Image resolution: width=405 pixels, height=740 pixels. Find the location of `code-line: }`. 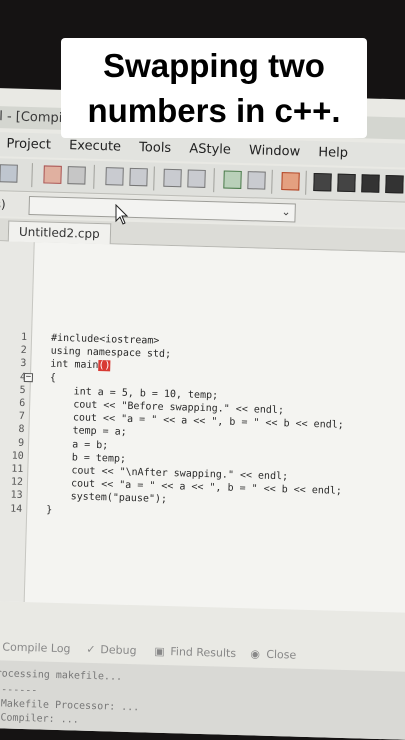

code-line: } is located at coordinates (49, 509).